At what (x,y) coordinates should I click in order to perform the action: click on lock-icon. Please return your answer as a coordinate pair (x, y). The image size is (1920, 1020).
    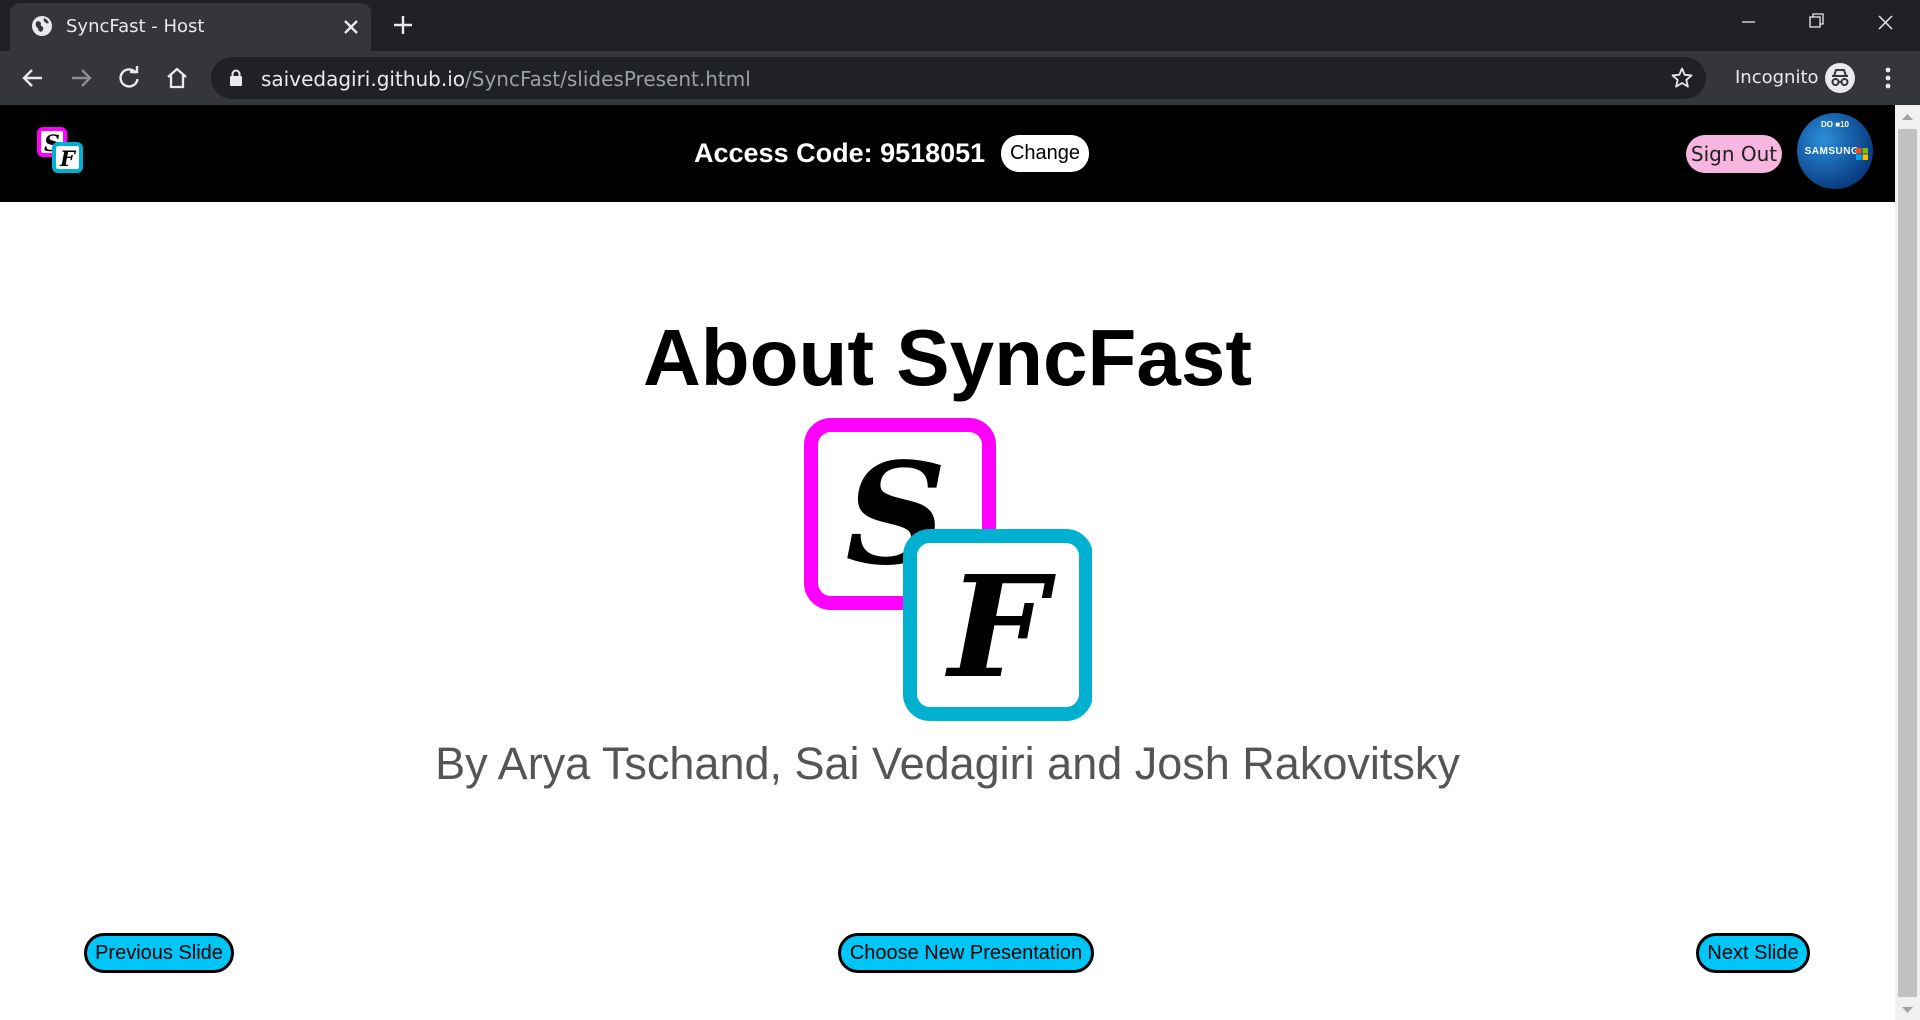
    Looking at the image, I should click on (236, 77).